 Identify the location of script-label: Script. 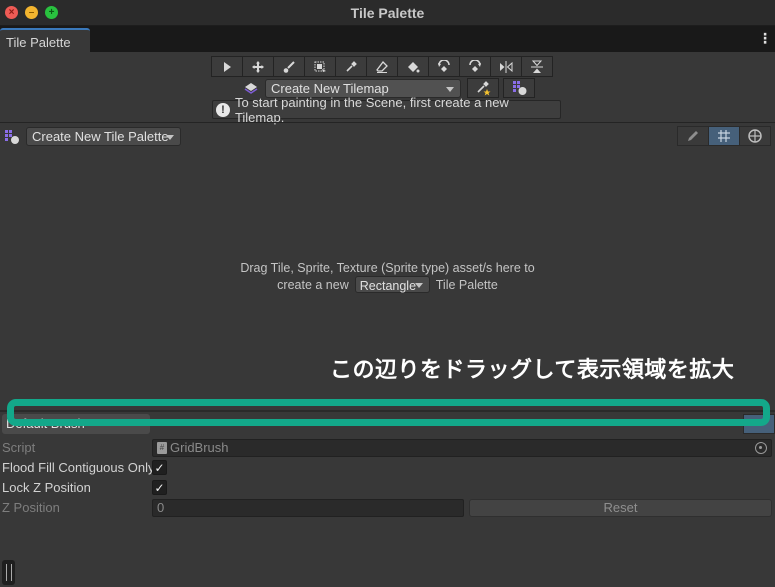
(19, 447).